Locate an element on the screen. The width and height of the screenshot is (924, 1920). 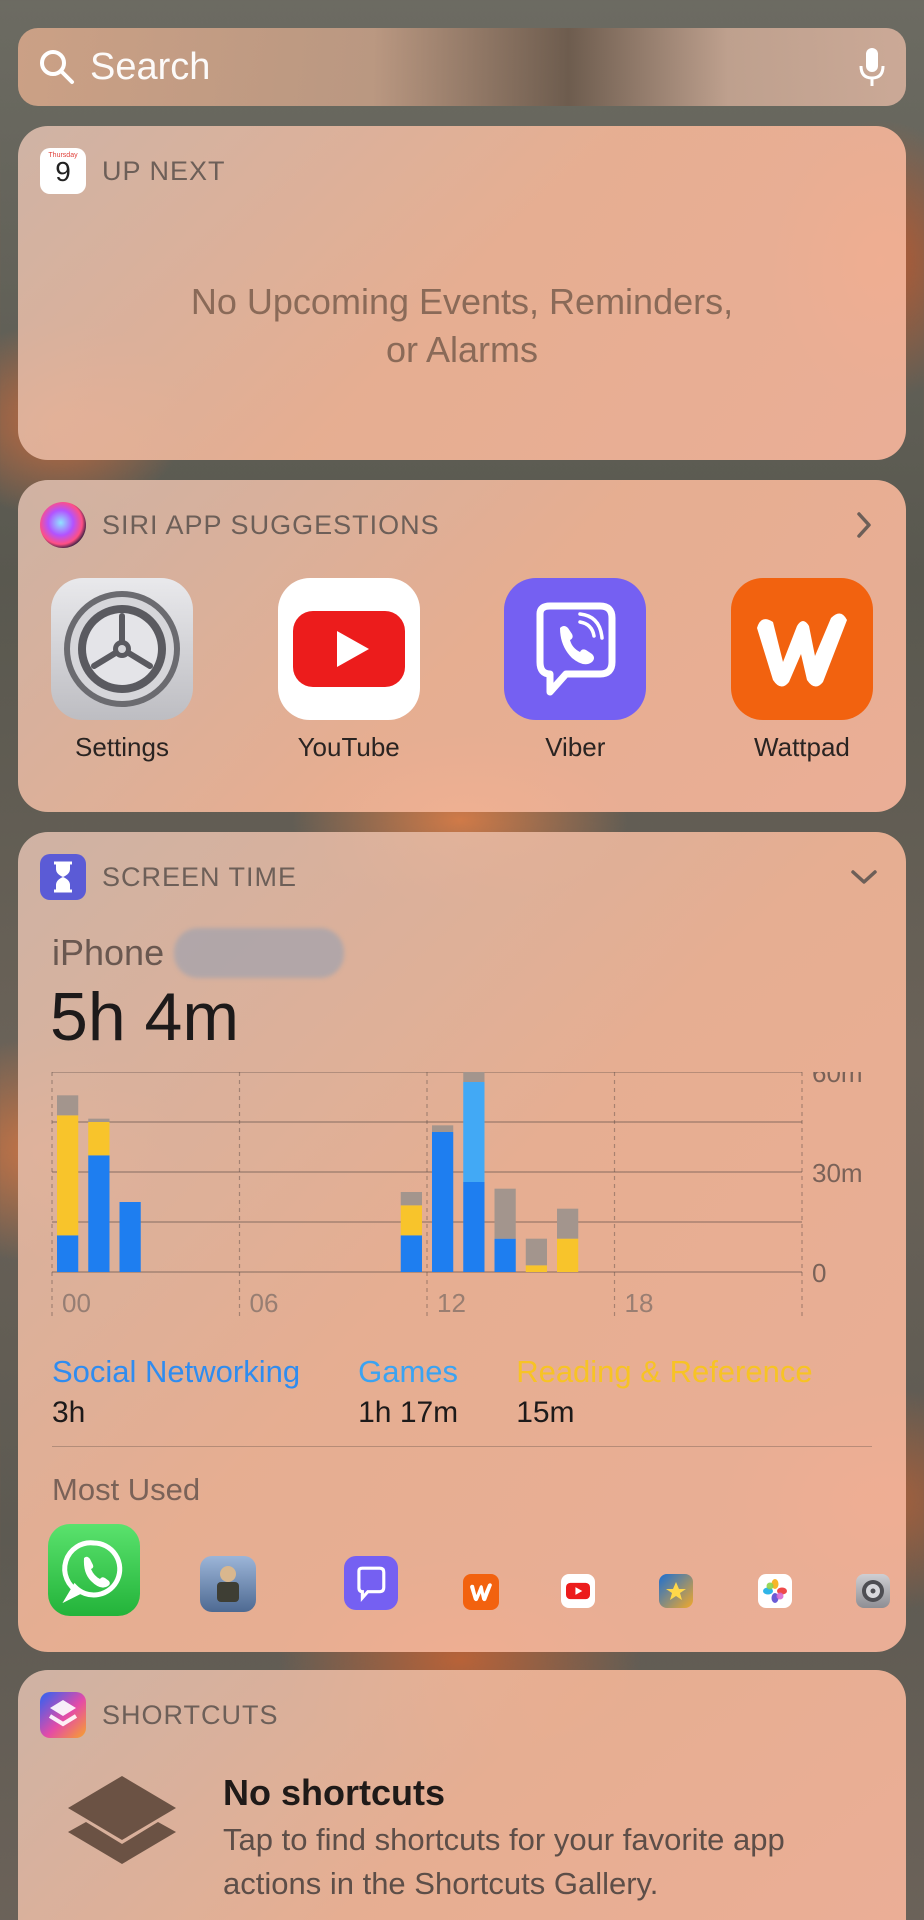
app-settings: Settings is located at coordinates (122, 670).